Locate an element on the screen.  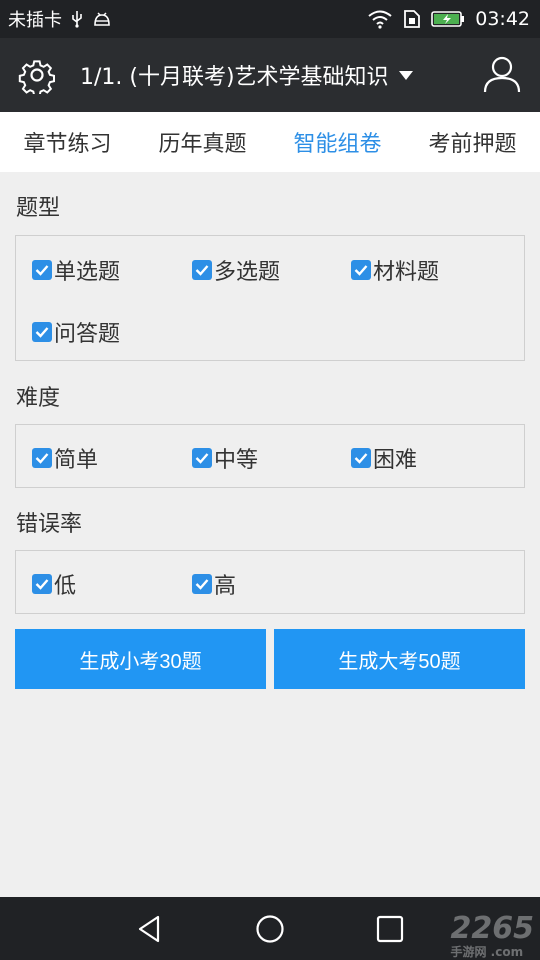
checkbox-essay: 问答题 is located at coordinates (76, 332).